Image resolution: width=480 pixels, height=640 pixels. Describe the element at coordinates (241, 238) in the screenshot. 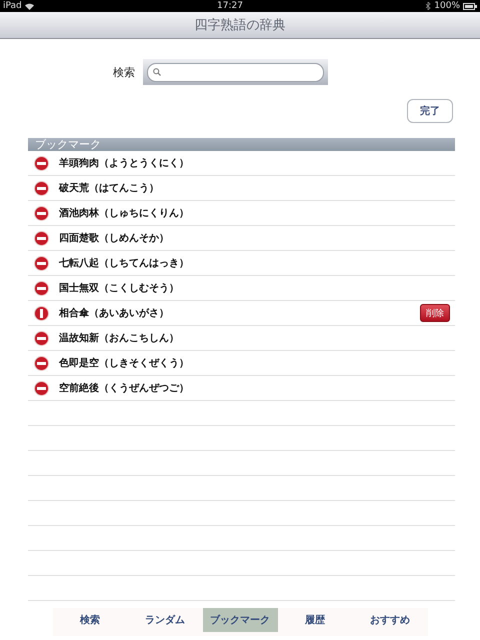

I see `list-row: 四面楚歌（しめんそか）` at that location.